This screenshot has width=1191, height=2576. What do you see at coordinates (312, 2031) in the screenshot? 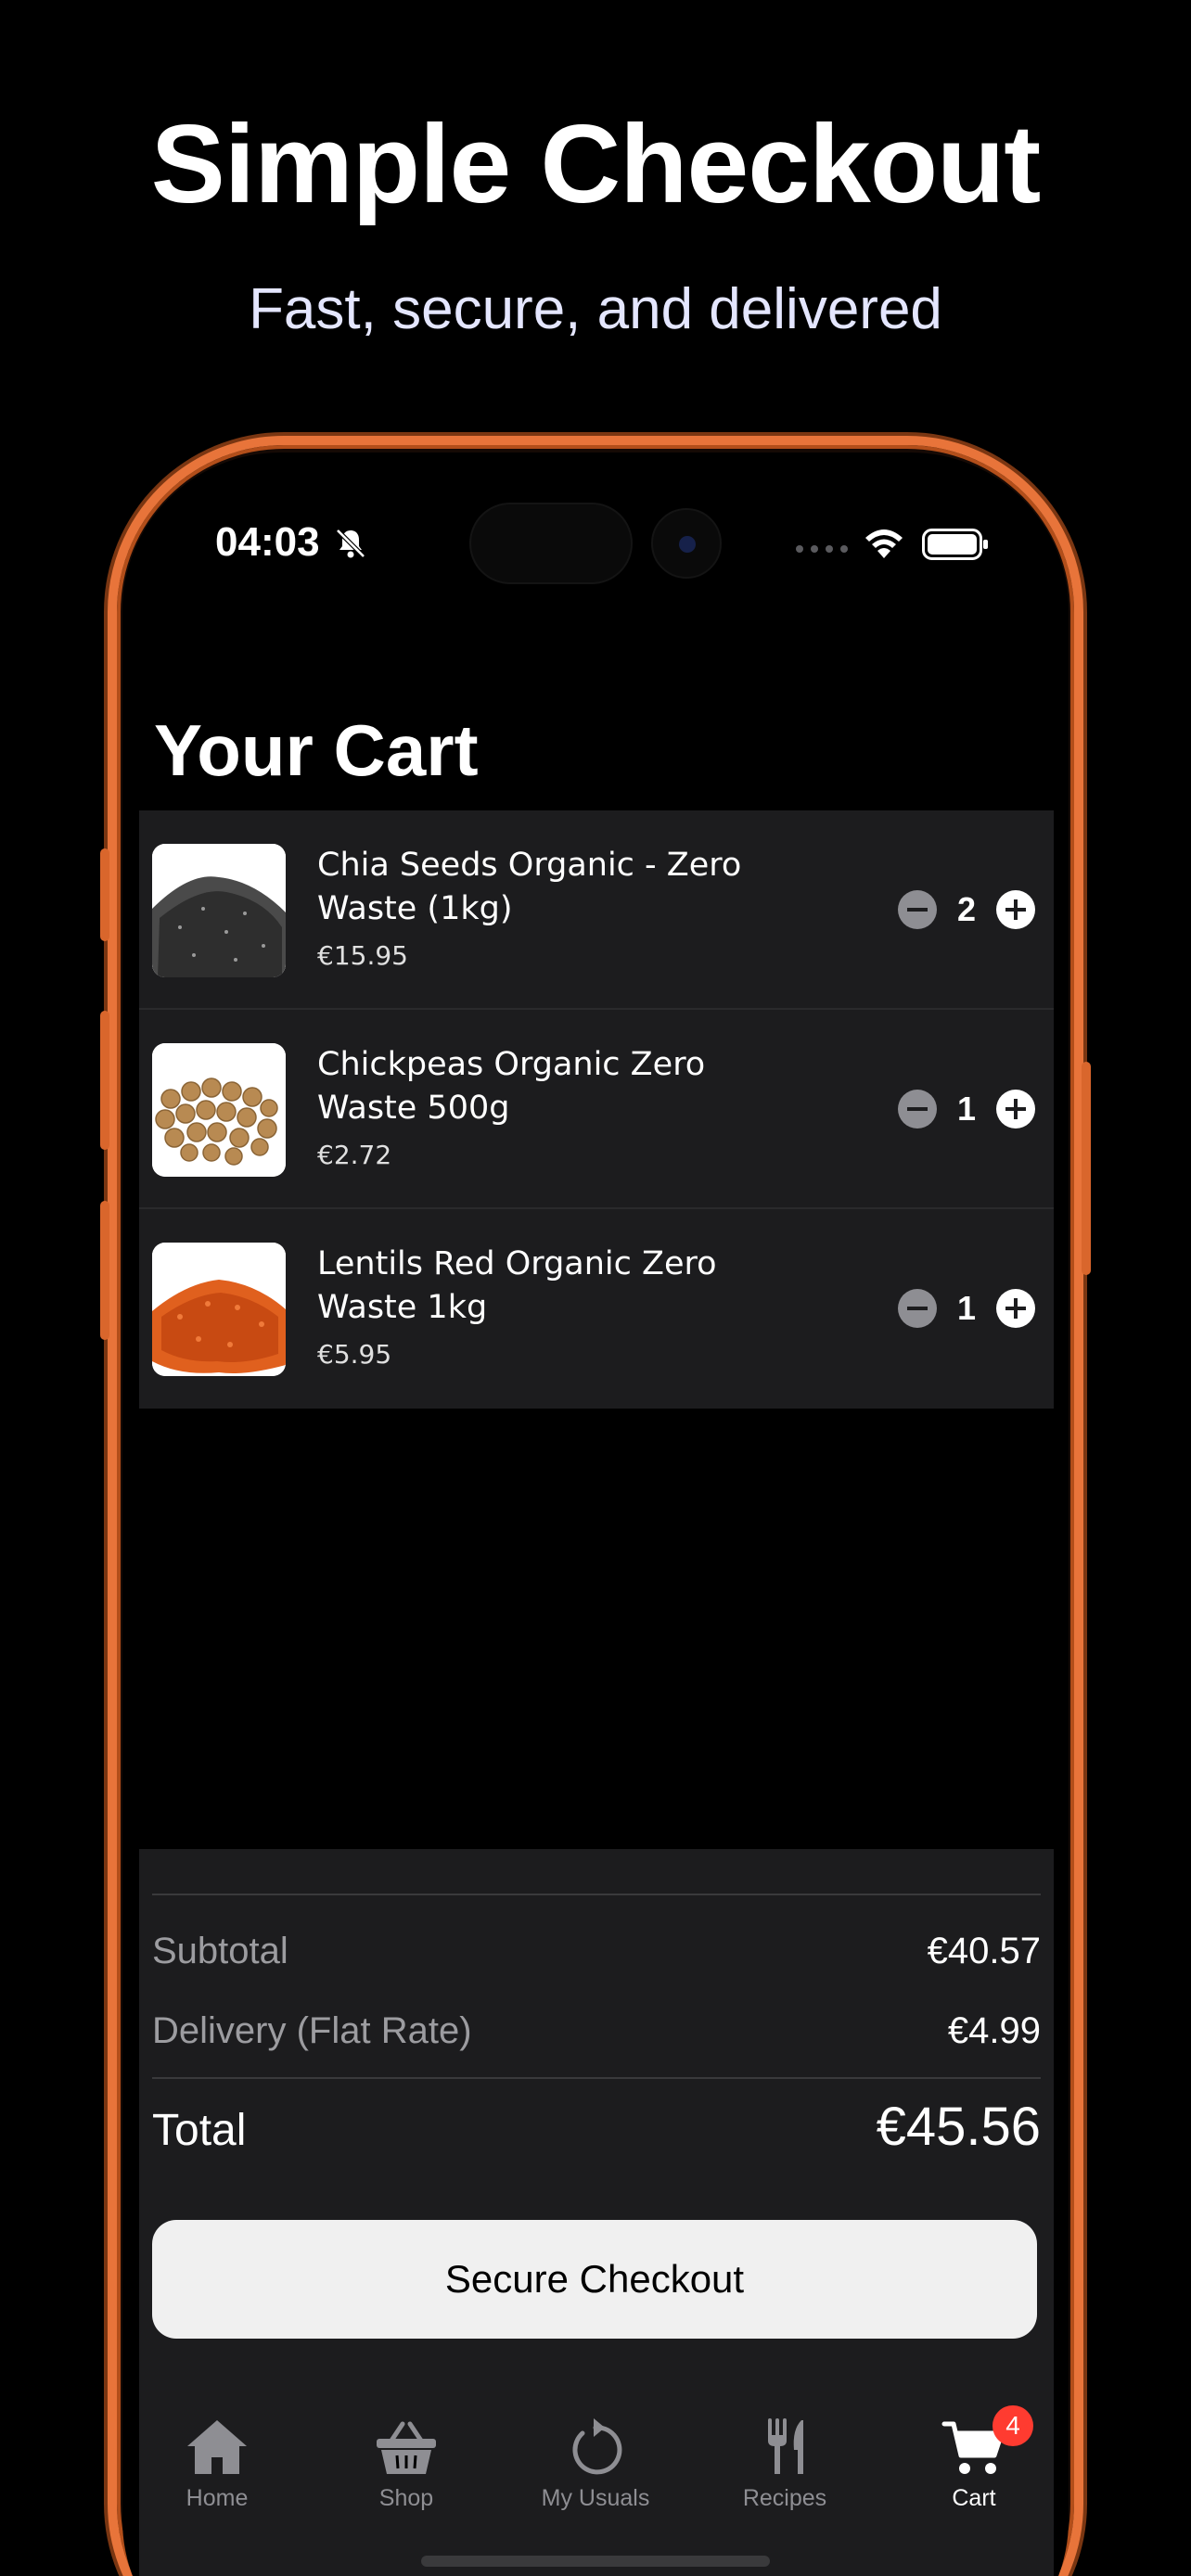
I see `delivery-label: Delivery (Flat Rate)` at bounding box center [312, 2031].